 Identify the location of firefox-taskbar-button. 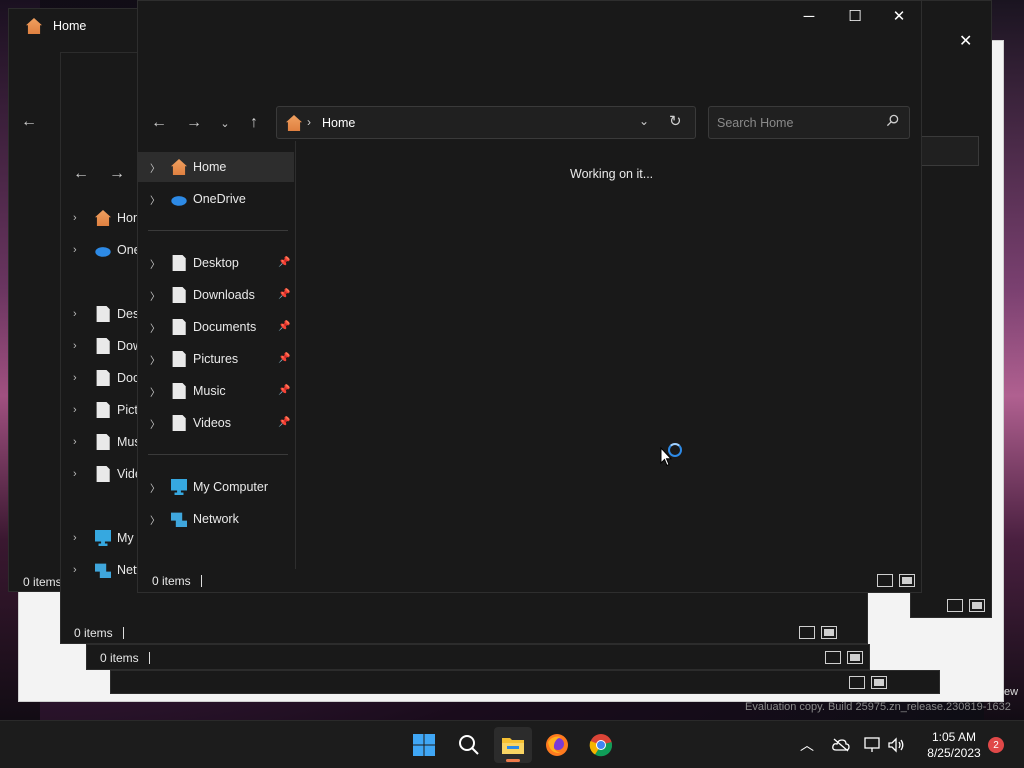
(557, 745).